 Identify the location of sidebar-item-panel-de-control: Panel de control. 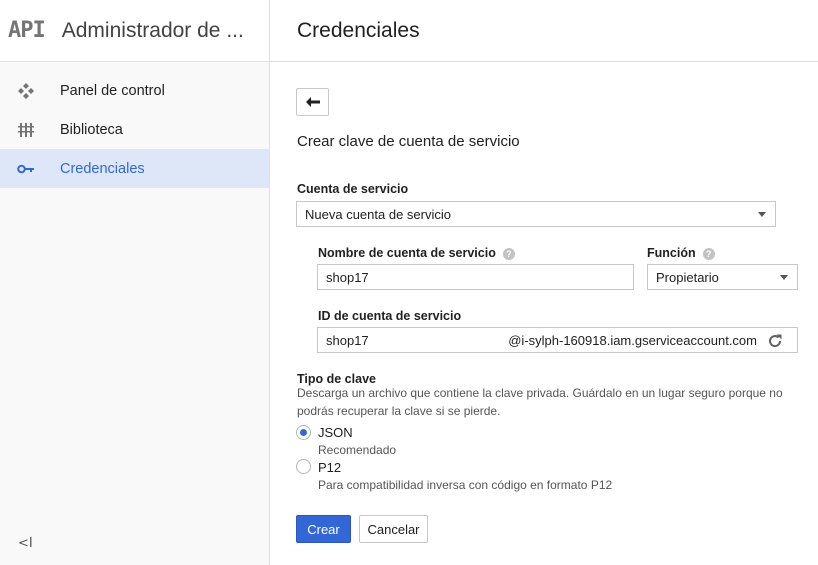
(134, 90).